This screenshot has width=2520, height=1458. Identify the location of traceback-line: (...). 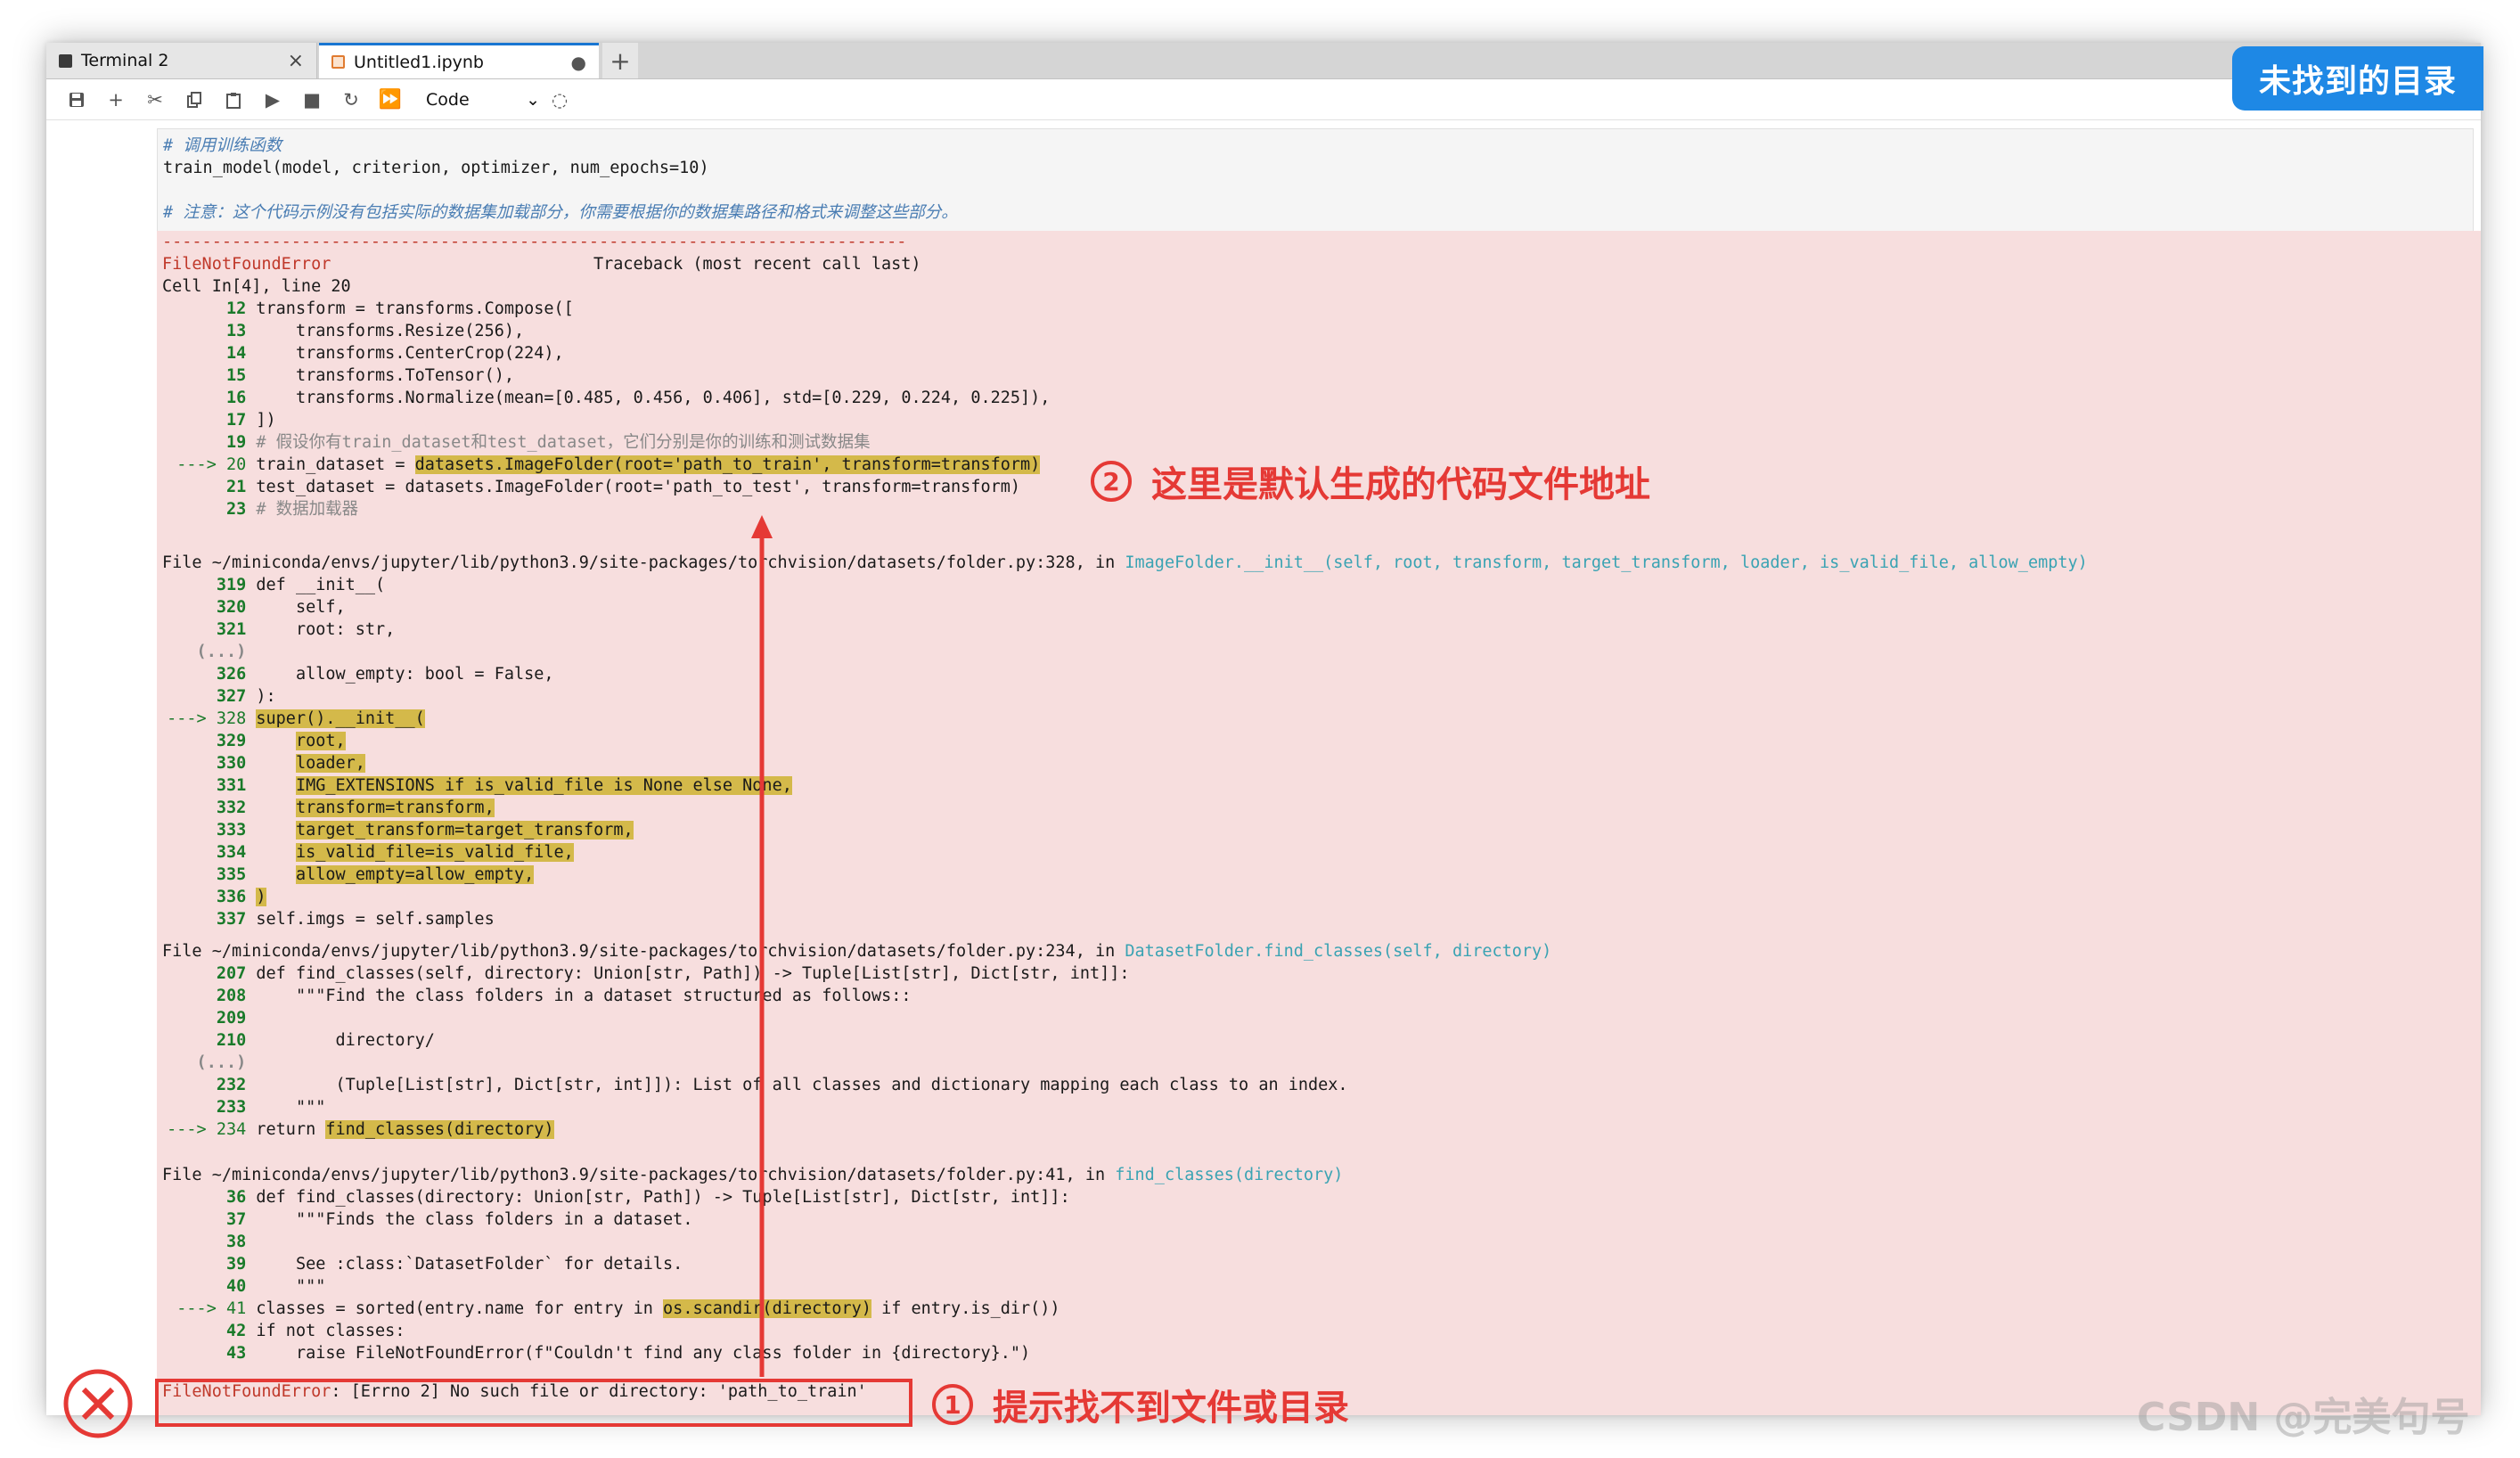
(206, 1063).